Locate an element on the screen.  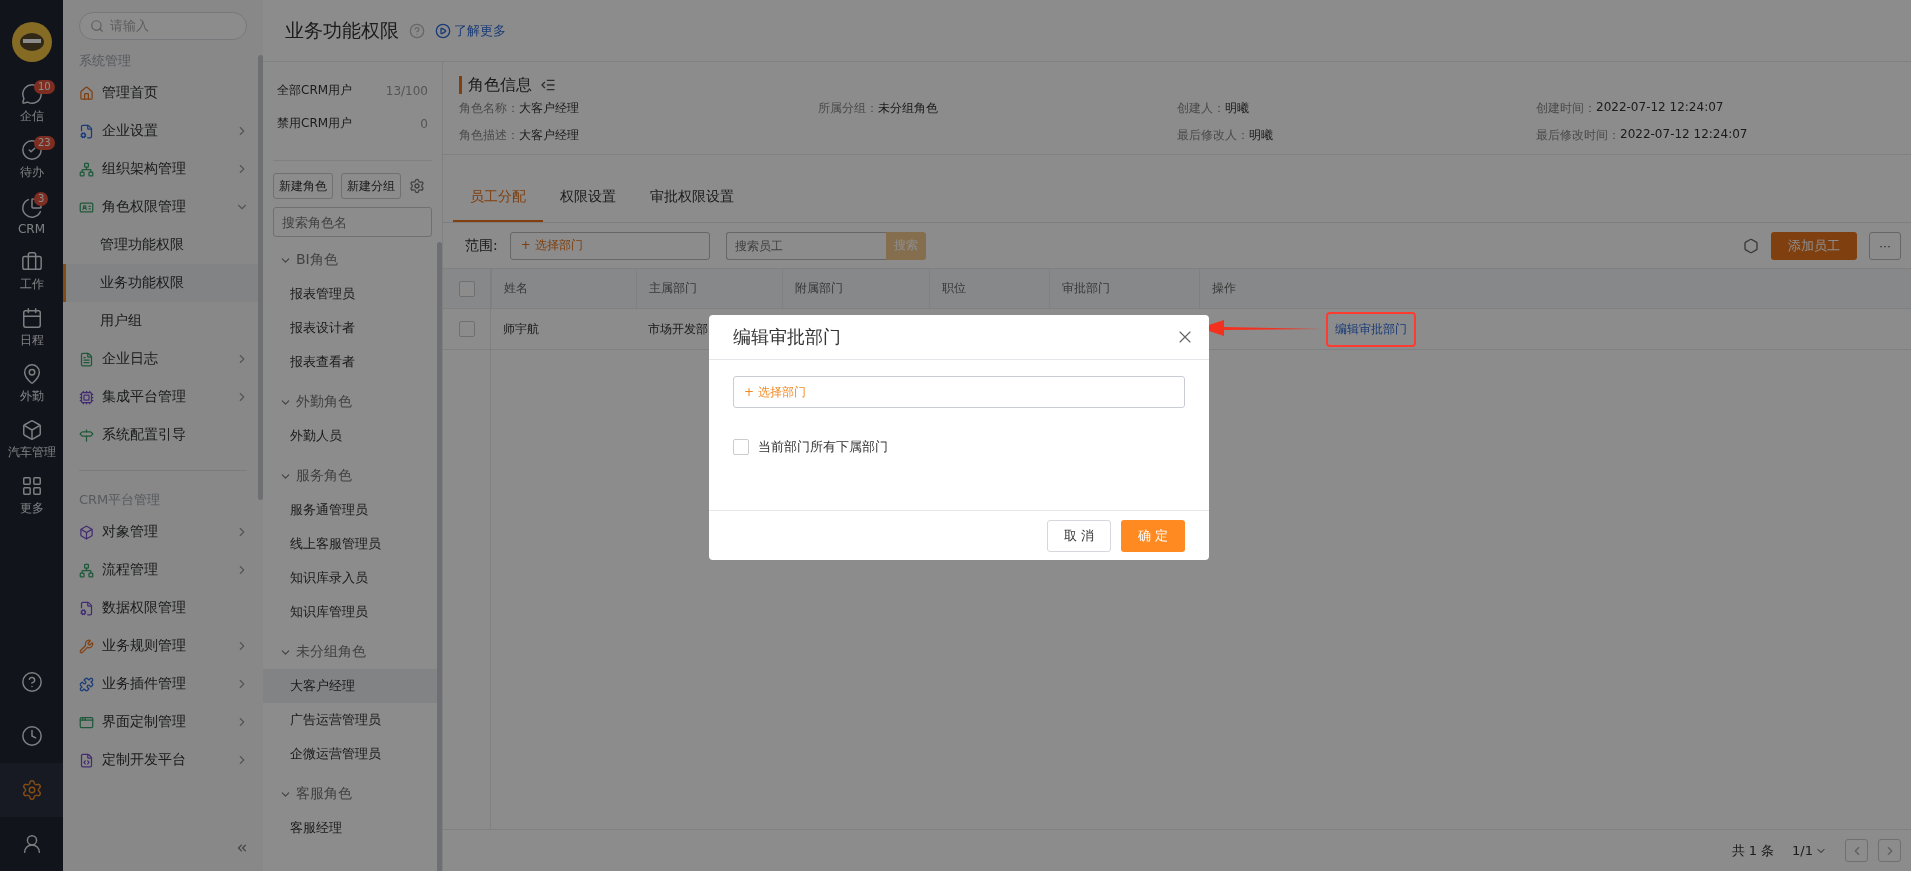
id-card-icon is located at coordinates (86, 207).